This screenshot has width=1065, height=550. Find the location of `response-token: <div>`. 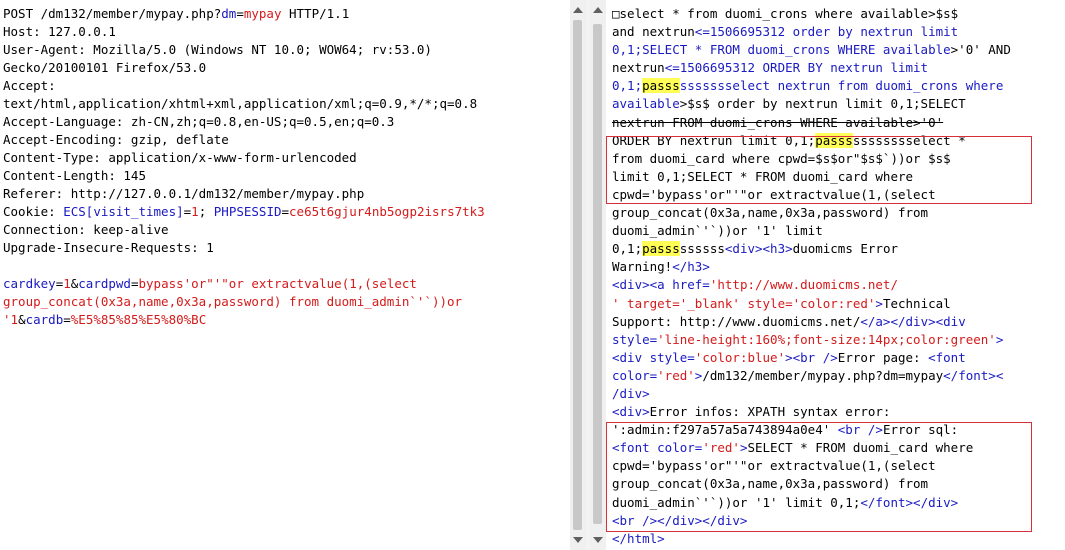

response-token: <div> is located at coordinates (631, 412).